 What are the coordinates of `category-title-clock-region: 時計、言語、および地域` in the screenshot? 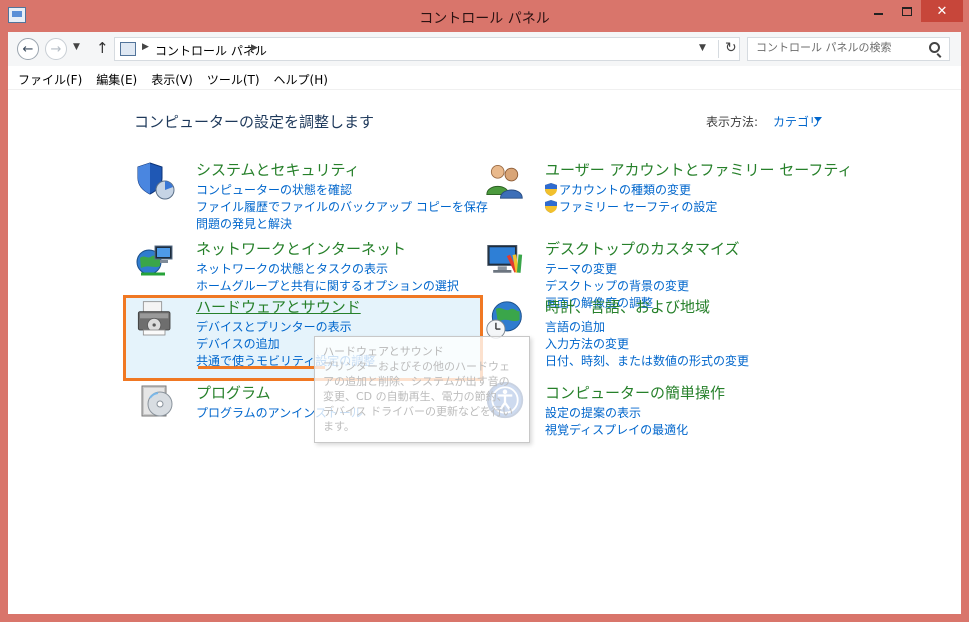 It's located at (627, 306).